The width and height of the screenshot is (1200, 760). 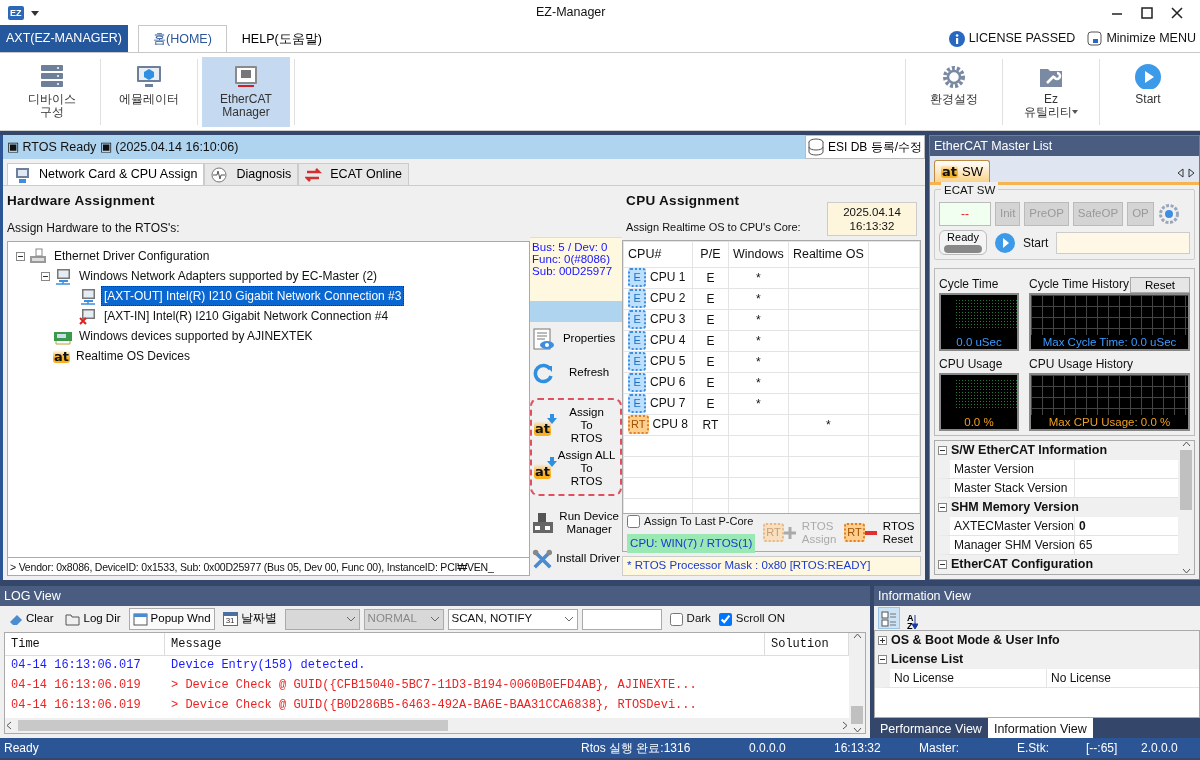 I want to click on sort-alphabetical-button: AZ, so click(x=912, y=618).